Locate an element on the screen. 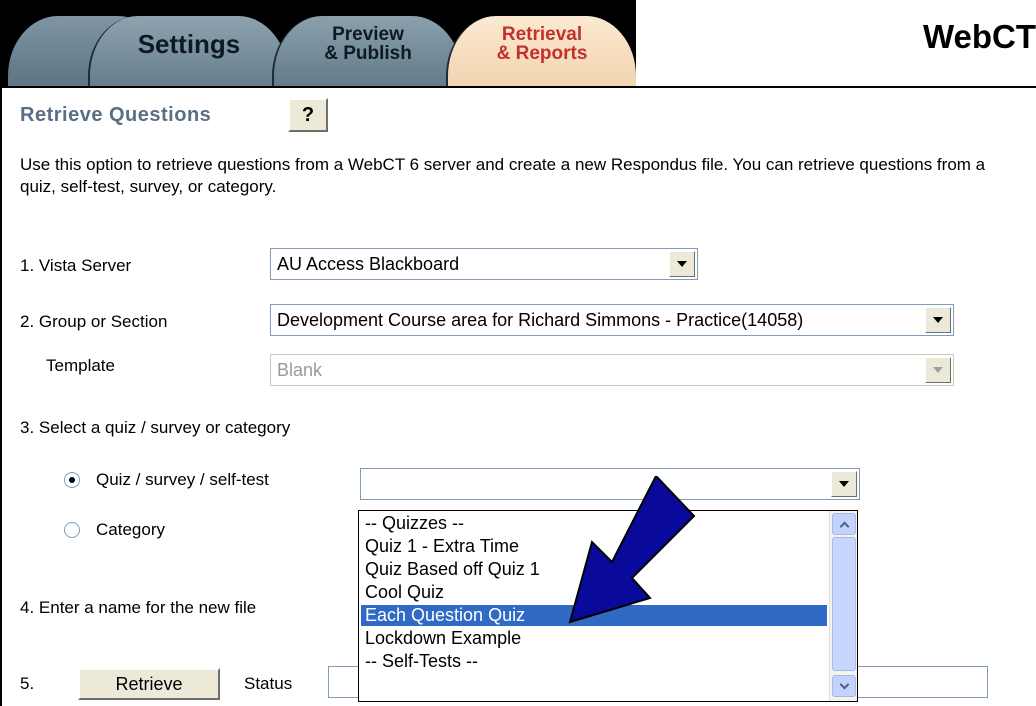 The width and height of the screenshot is (1036, 706). scroll-thumb is located at coordinates (844, 604).